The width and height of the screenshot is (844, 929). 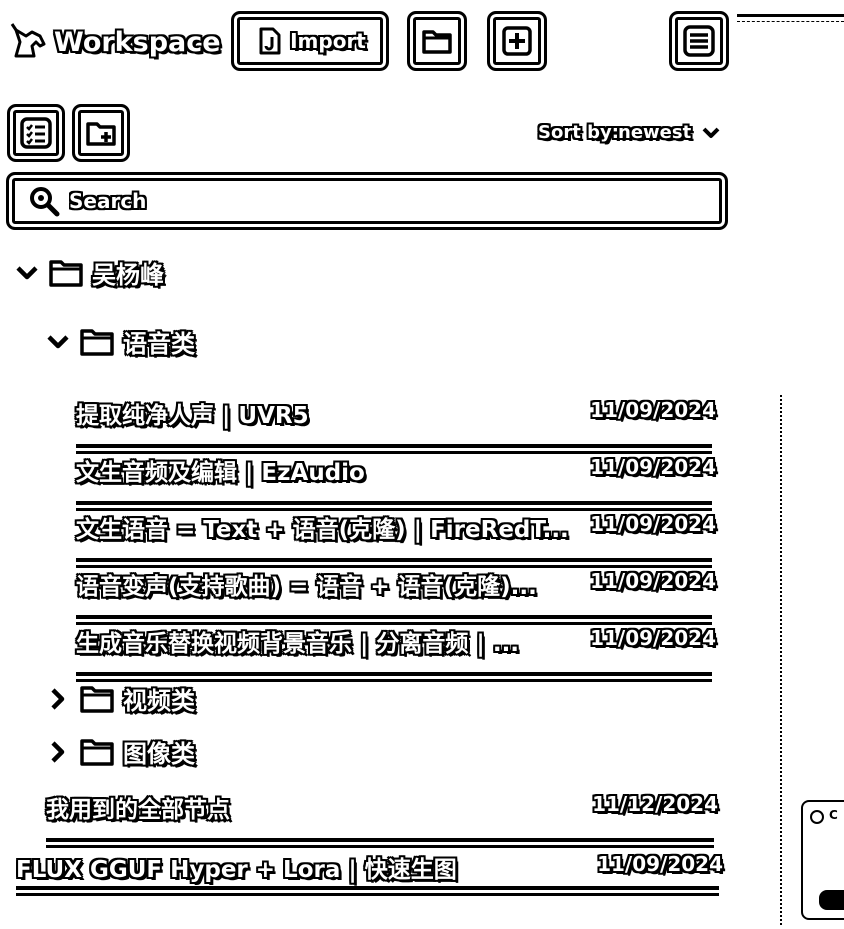 I want to click on plus-icon, so click(x=517, y=41).